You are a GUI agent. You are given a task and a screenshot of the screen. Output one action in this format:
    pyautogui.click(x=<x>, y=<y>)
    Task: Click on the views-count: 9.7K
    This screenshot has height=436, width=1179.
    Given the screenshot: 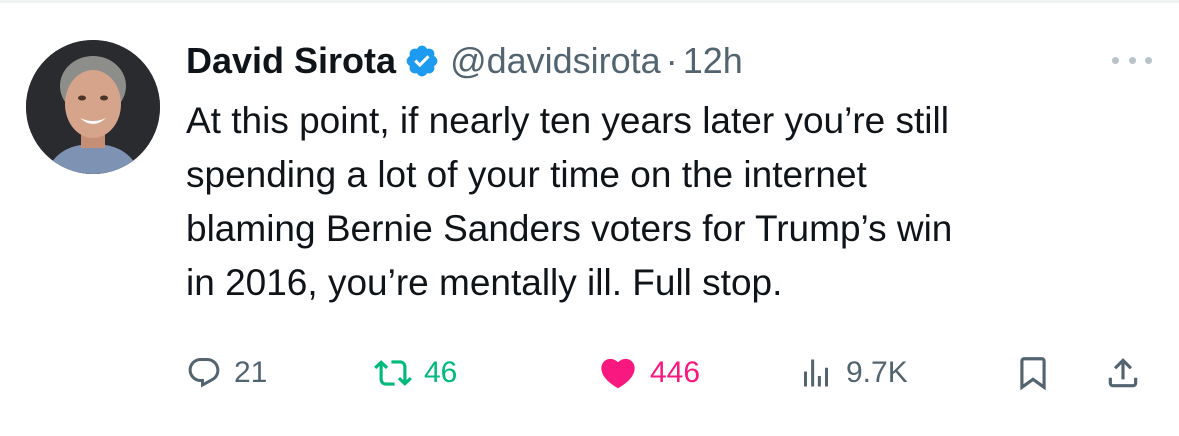 What is the action you would take?
    pyautogui.click(x=877, y=372)
    